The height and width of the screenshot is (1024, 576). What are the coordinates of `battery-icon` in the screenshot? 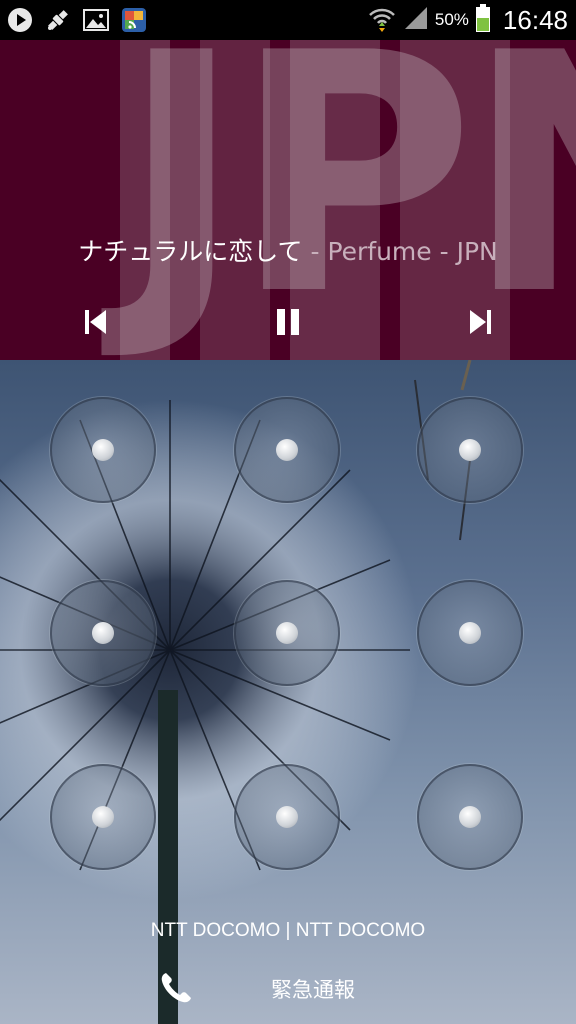 It's located at (483, 20).